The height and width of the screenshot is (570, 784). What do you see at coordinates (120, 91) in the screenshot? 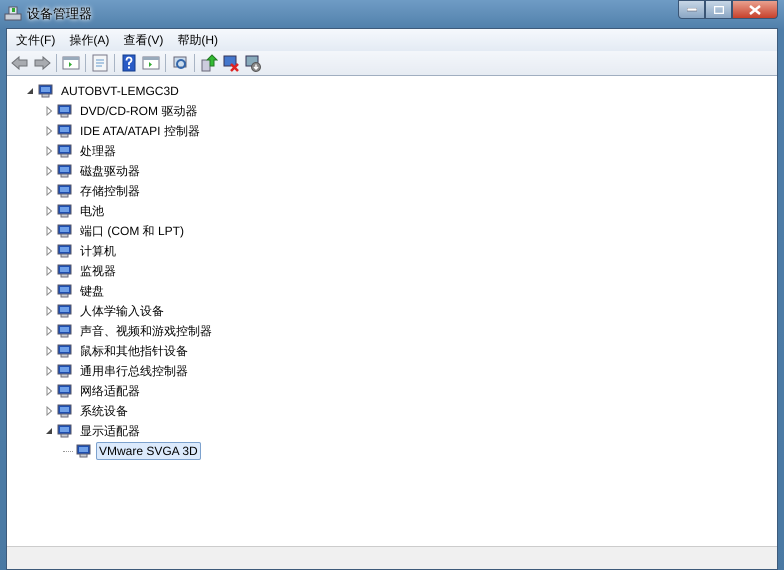
I see `tree-item: AUTOBVT-LEMGC3D` at bounding box center [120, 91].